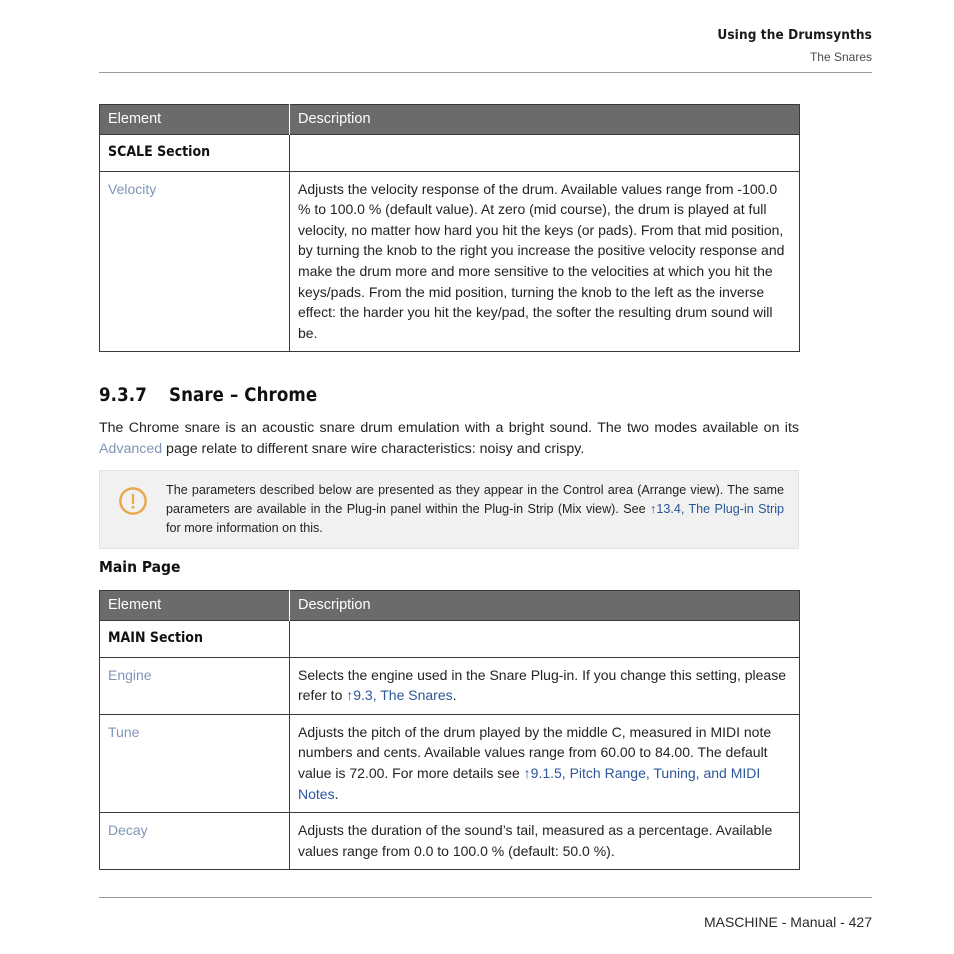 This screenshot has width=954, height=954. Describe the element at coordinates (194, 639) in the screenshot. I see `cell-element: MAIN Section` at that location.